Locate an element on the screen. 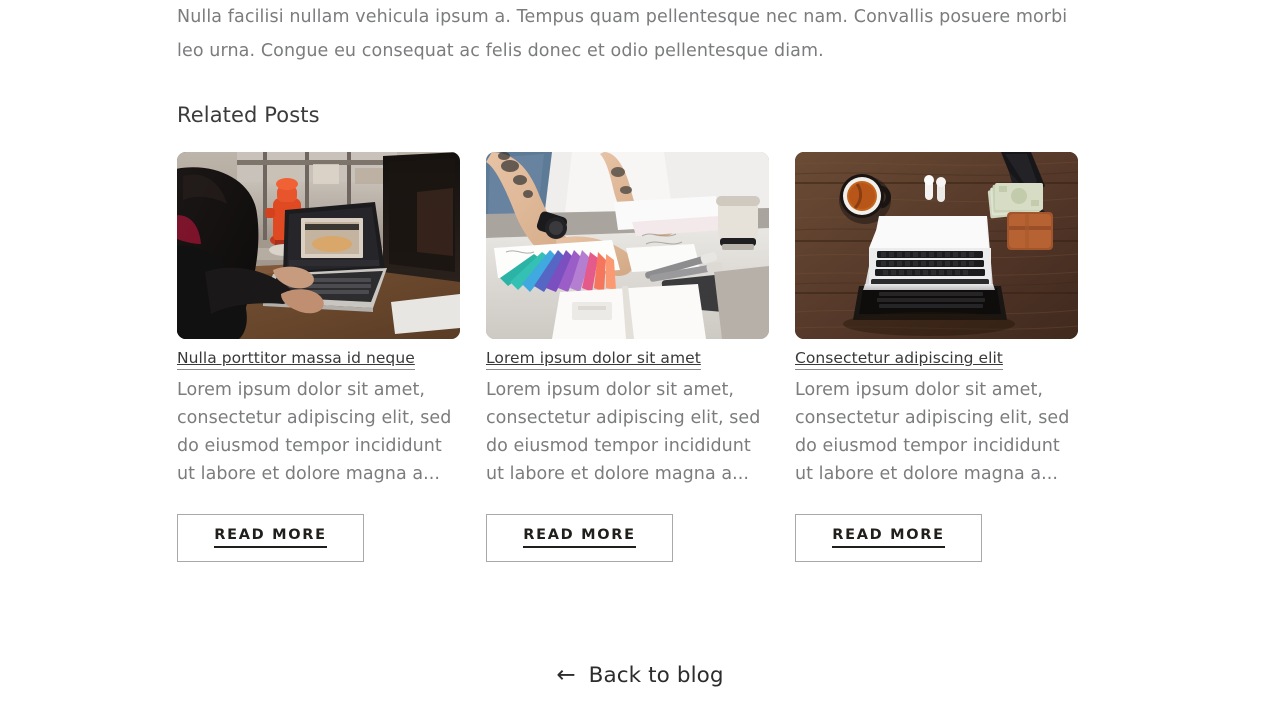  post-title-link-2: Lorem ipsum dolor sit amet is located at coordinates (593, 360).